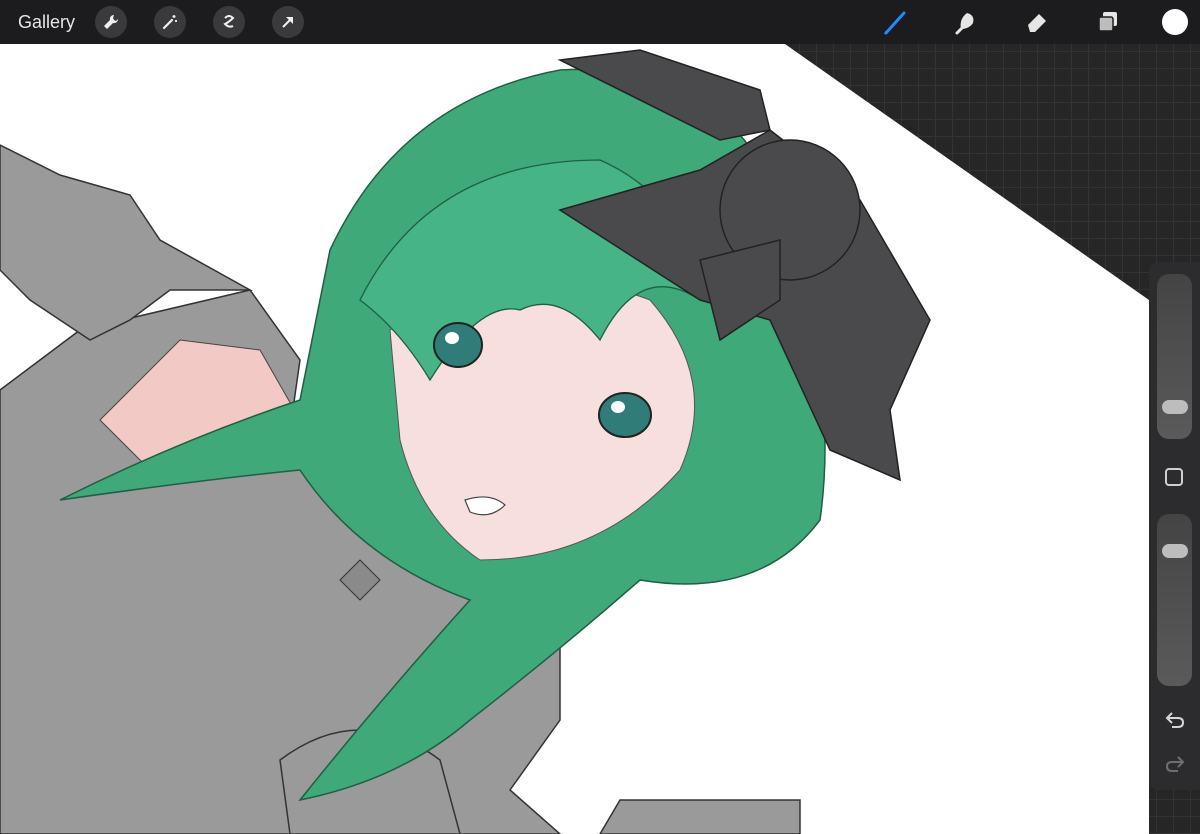 This screenshot has height=834, width=1200. I want to click on modify-button, so click(1174, 477).